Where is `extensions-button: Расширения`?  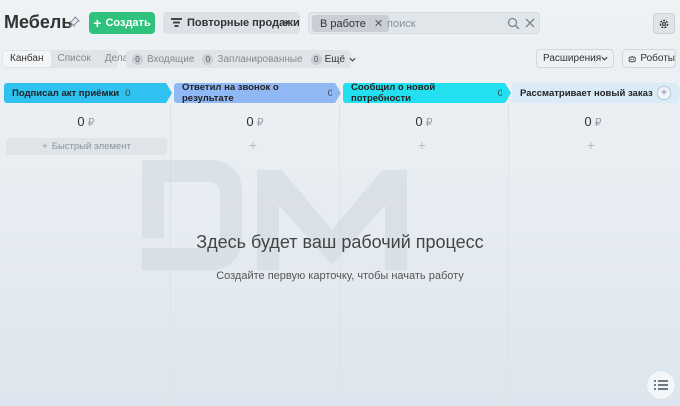 extensions-button: Расширения is located at coordinates (575, 58).